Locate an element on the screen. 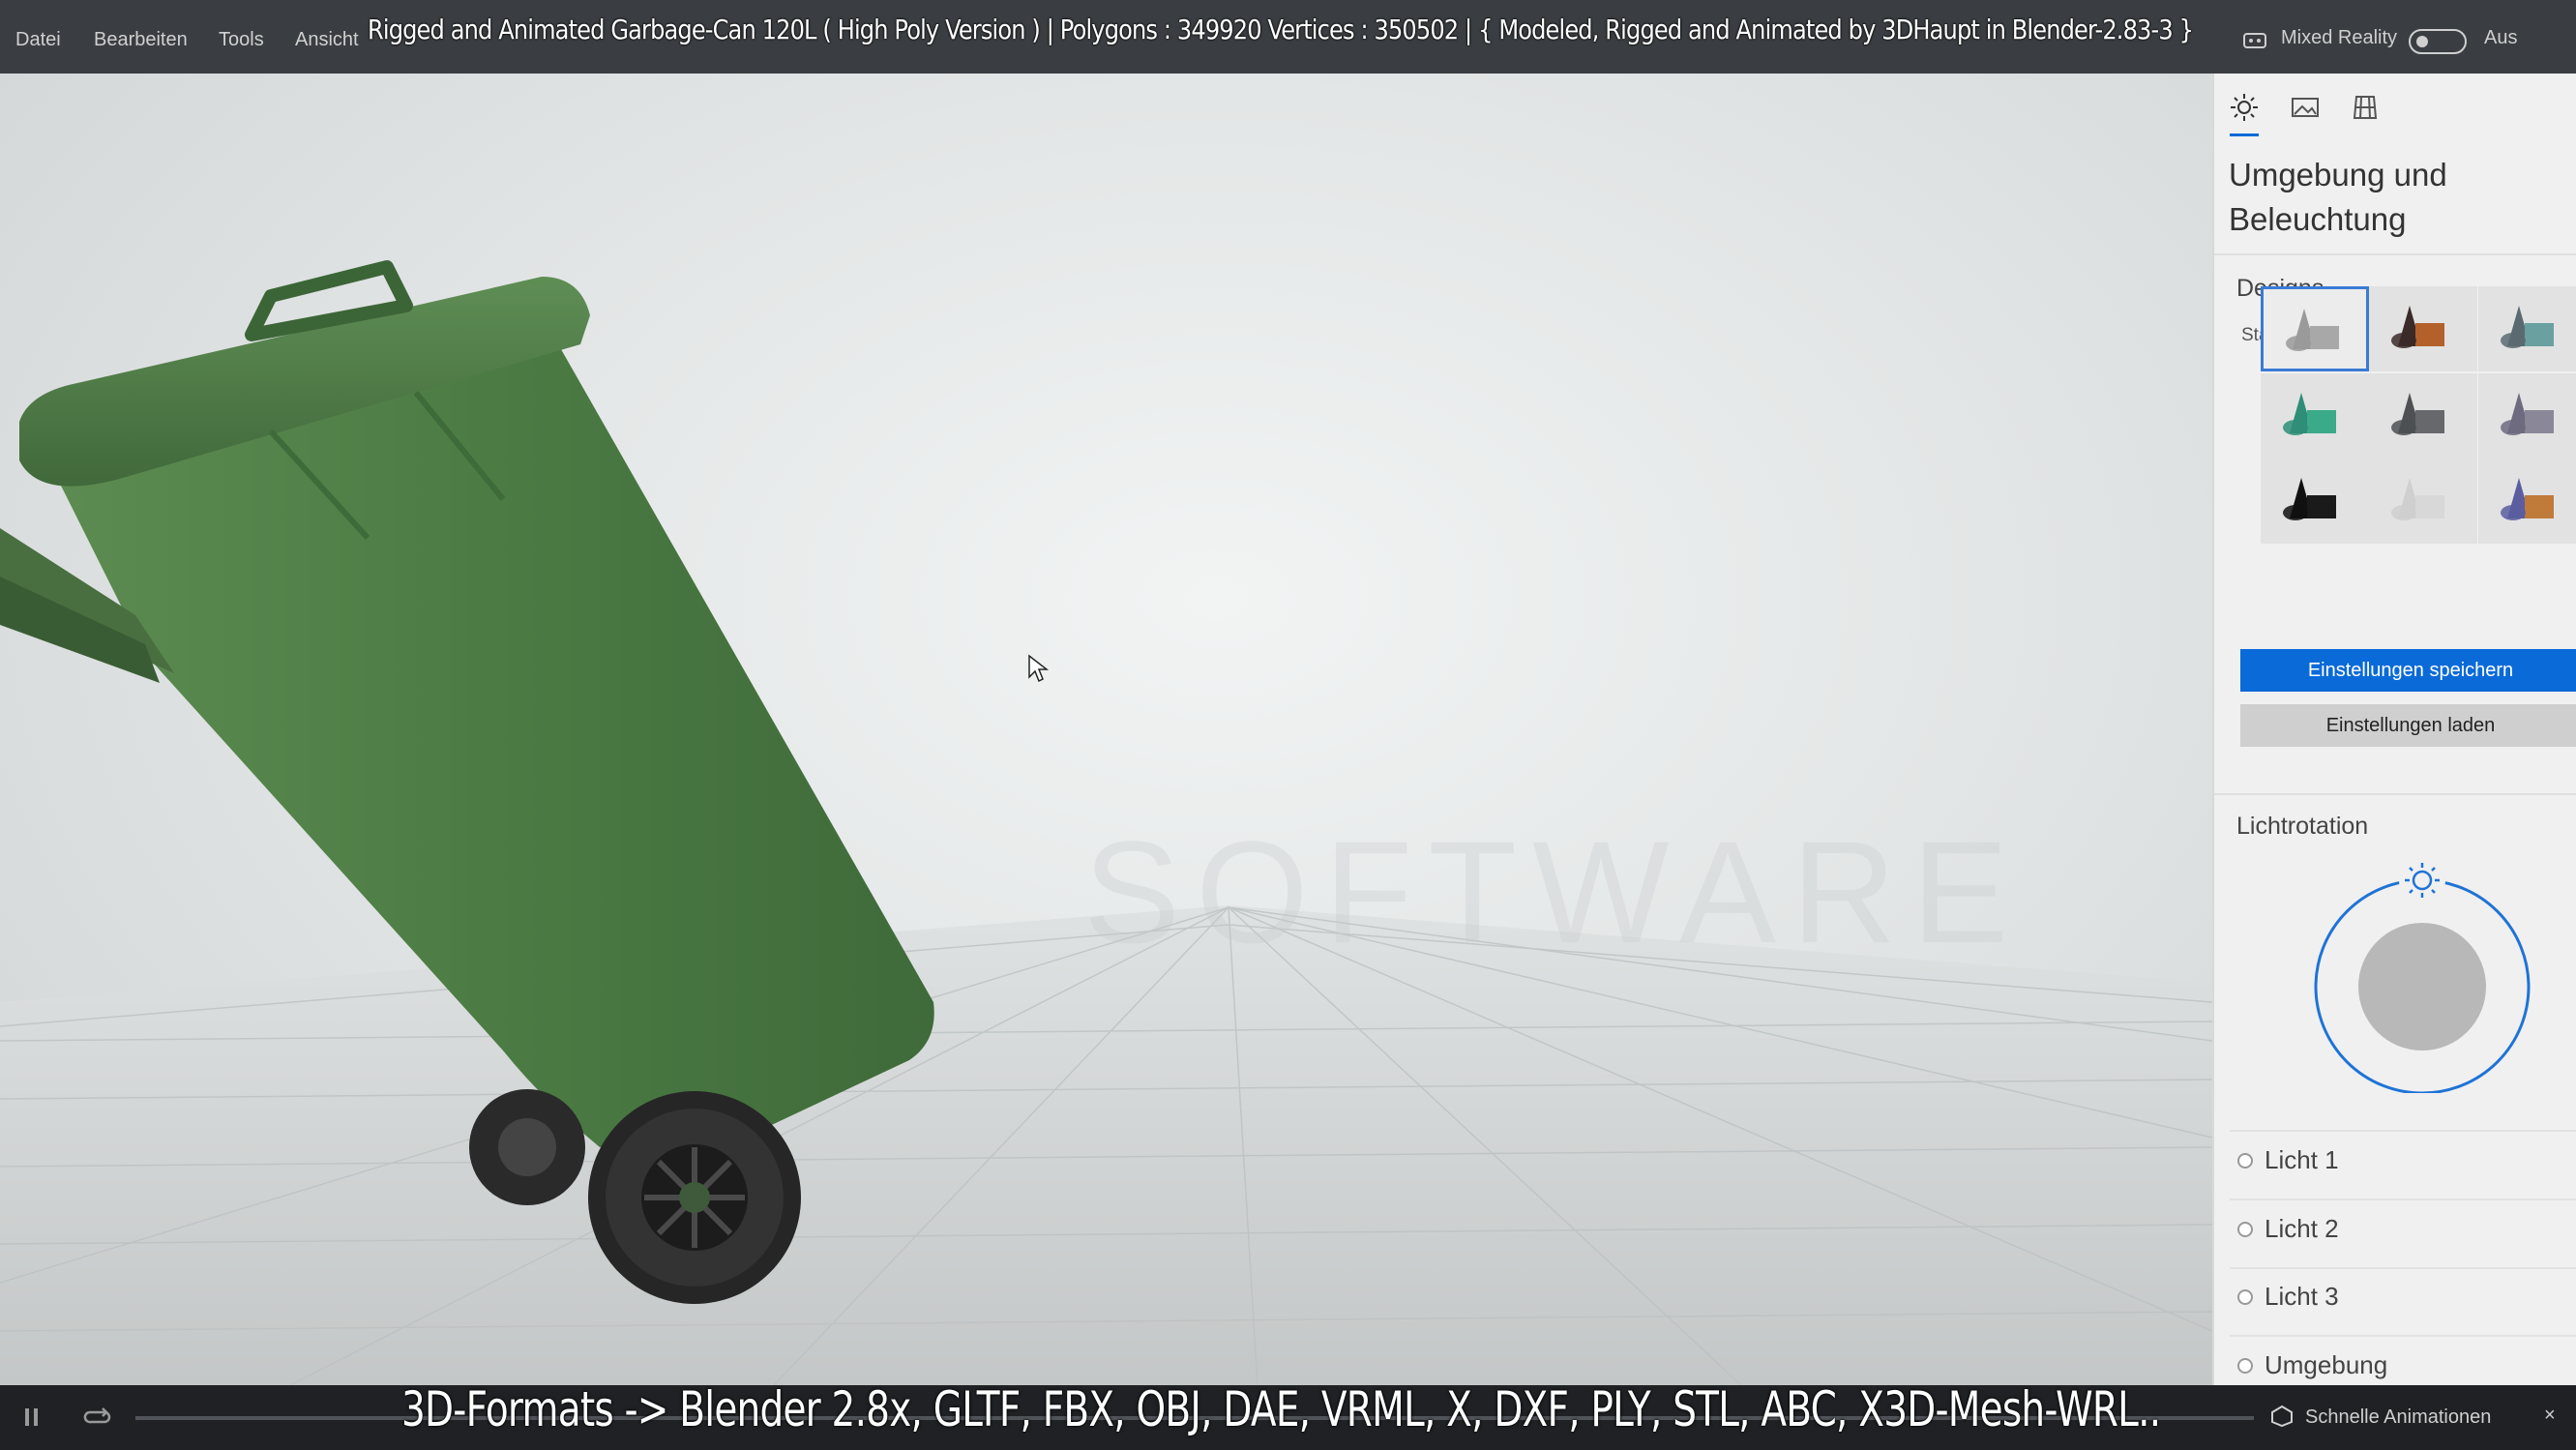 The width and height of the screenshot is (2576, 1450). menu-item-ansicht: Ansicht is located at coordinates (327, 40).